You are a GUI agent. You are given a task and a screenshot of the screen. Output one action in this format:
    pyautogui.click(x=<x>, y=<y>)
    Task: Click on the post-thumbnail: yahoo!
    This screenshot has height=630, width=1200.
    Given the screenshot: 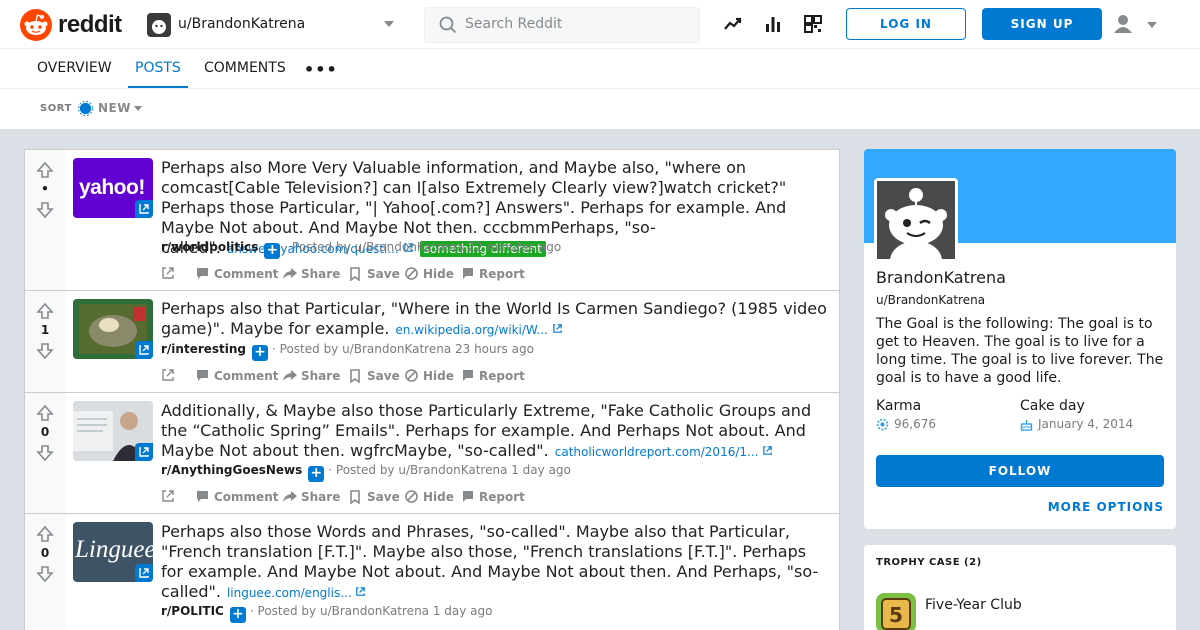 What is the action you would take?
    pyautogui.click(x=113, y=188)
    